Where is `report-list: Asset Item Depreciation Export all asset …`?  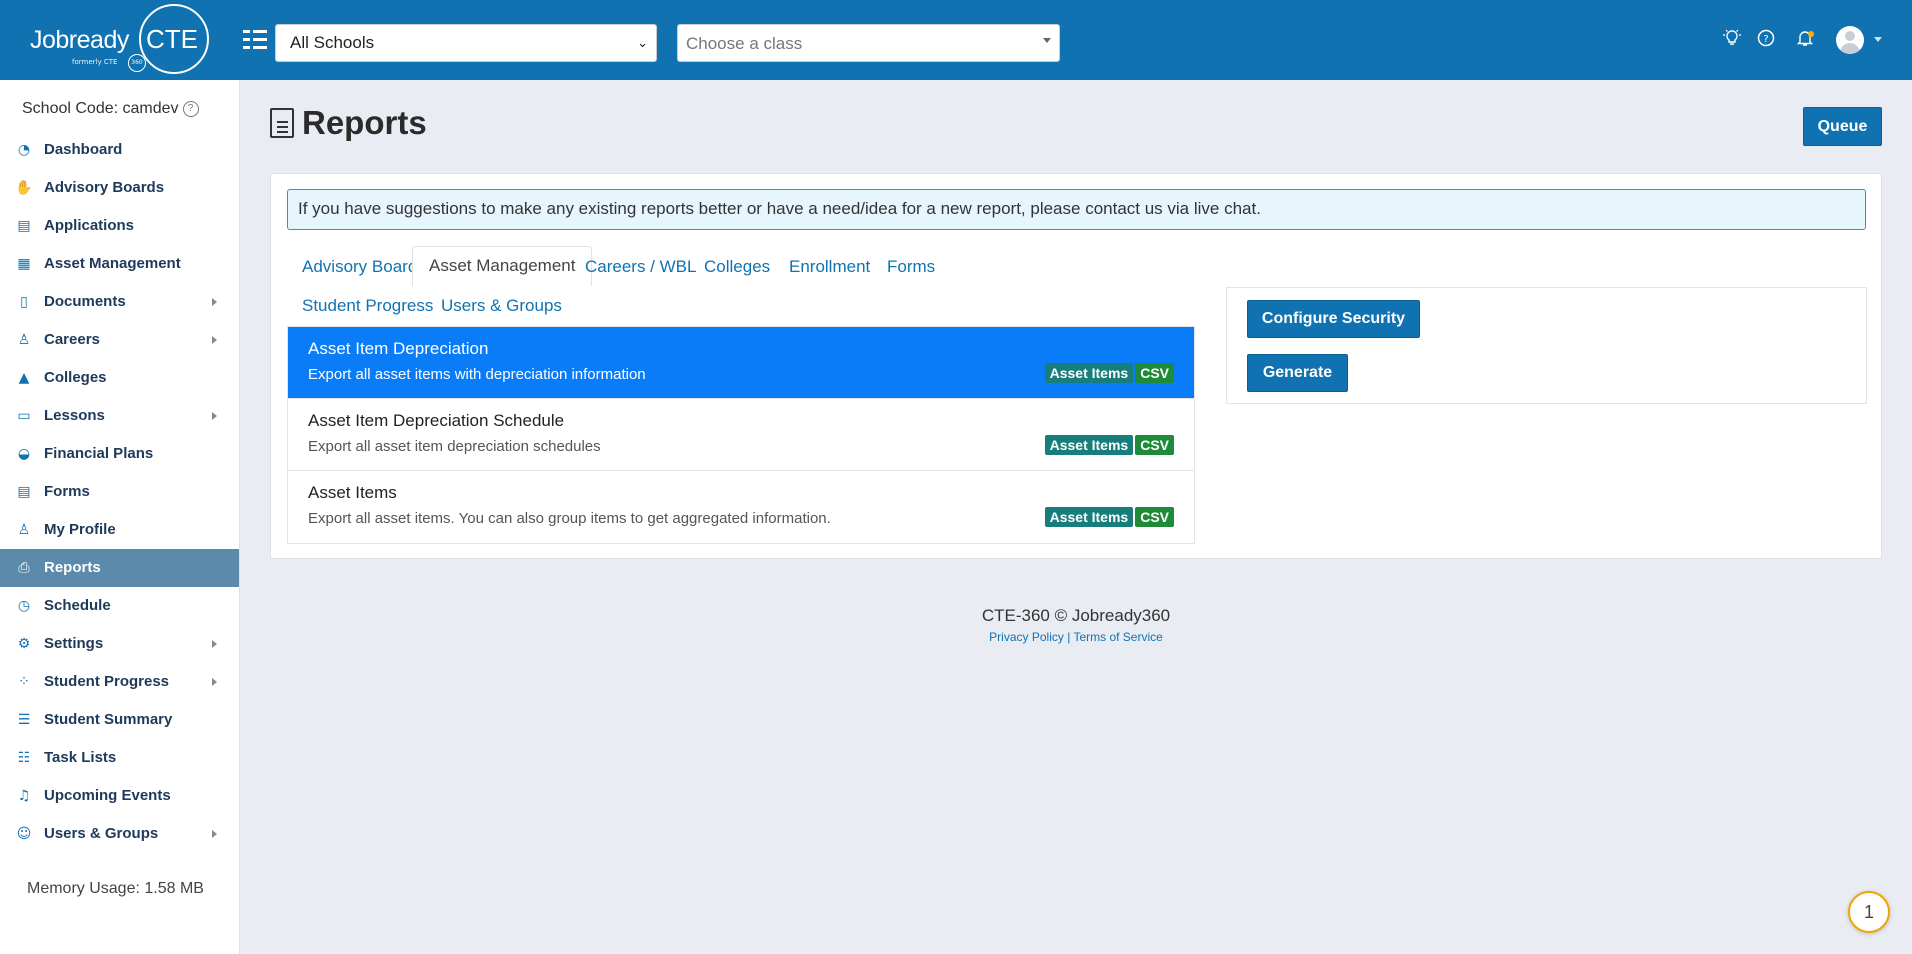
report-list: Asset Item Depreciation Export all asset … is located at coordinates (741, 435).